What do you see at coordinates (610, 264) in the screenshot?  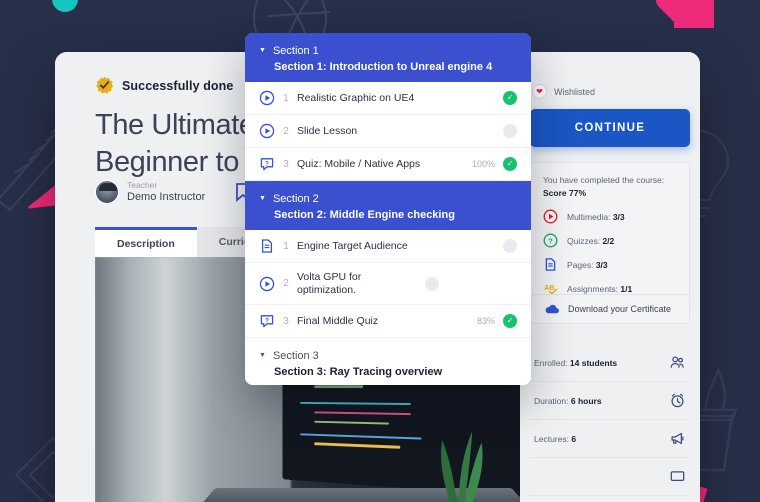 I see `stat-pages: Pages: 3/3` at bounding box center [610, 264].